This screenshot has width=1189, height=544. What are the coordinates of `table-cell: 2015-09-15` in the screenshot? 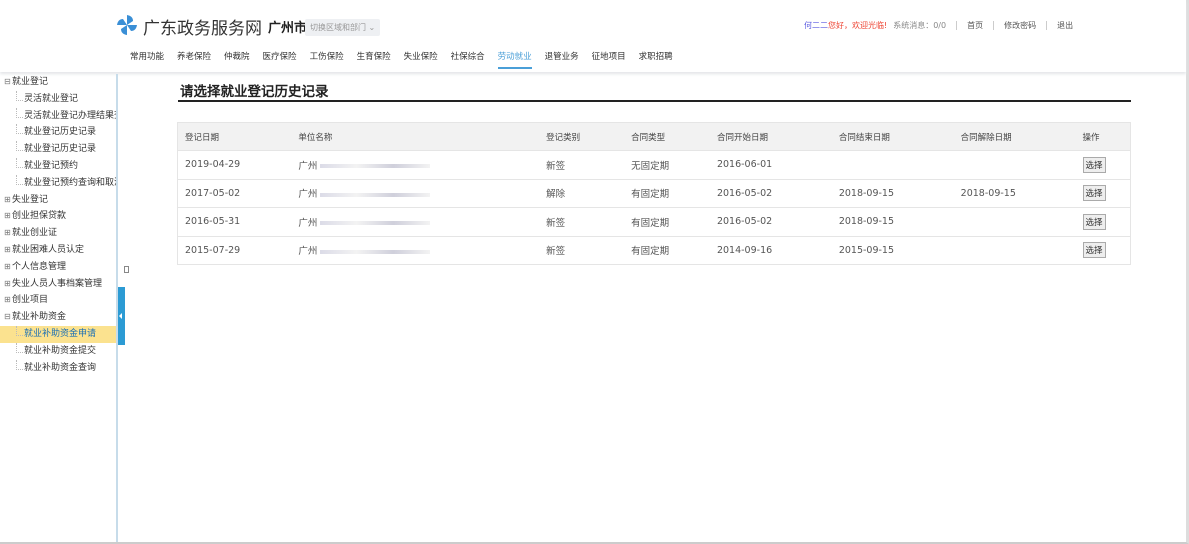 It's located at (892, 250).